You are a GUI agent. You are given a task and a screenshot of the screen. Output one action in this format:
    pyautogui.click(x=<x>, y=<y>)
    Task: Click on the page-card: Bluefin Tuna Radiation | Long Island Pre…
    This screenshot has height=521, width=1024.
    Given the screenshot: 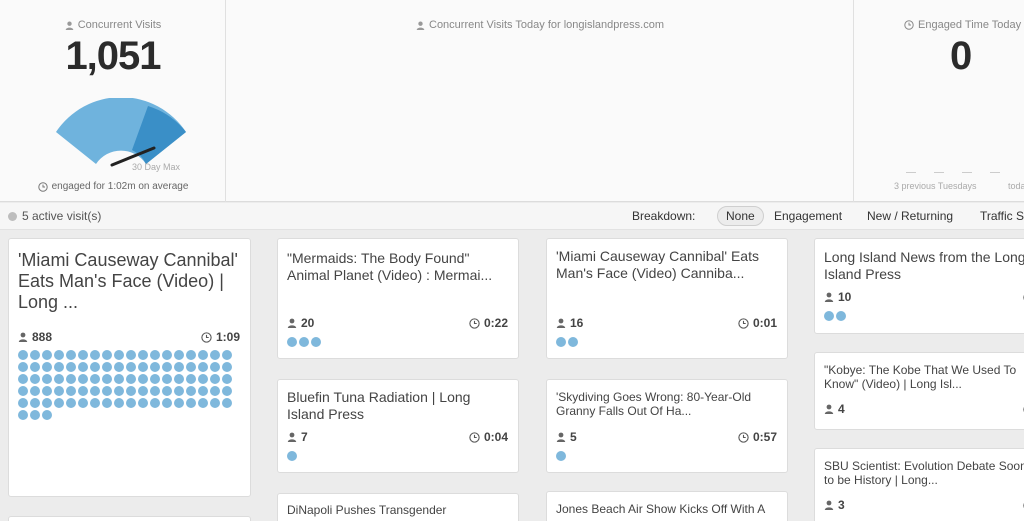 What is the action you would take?
    pyautogui.click(x=398, y=426)
    